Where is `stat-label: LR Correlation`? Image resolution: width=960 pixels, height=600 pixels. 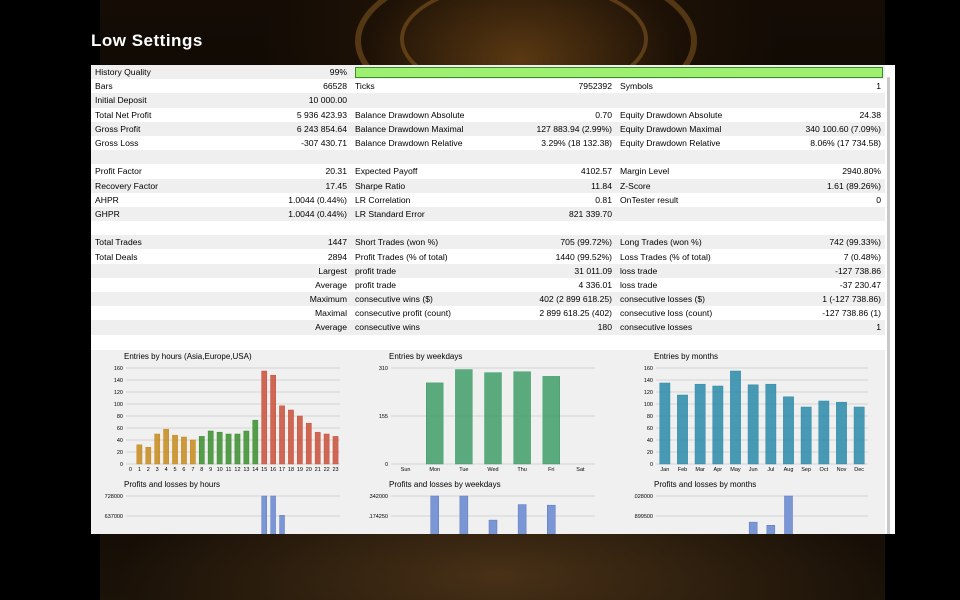 stat-label: LR Correlation is located at coordinates (416, 199).